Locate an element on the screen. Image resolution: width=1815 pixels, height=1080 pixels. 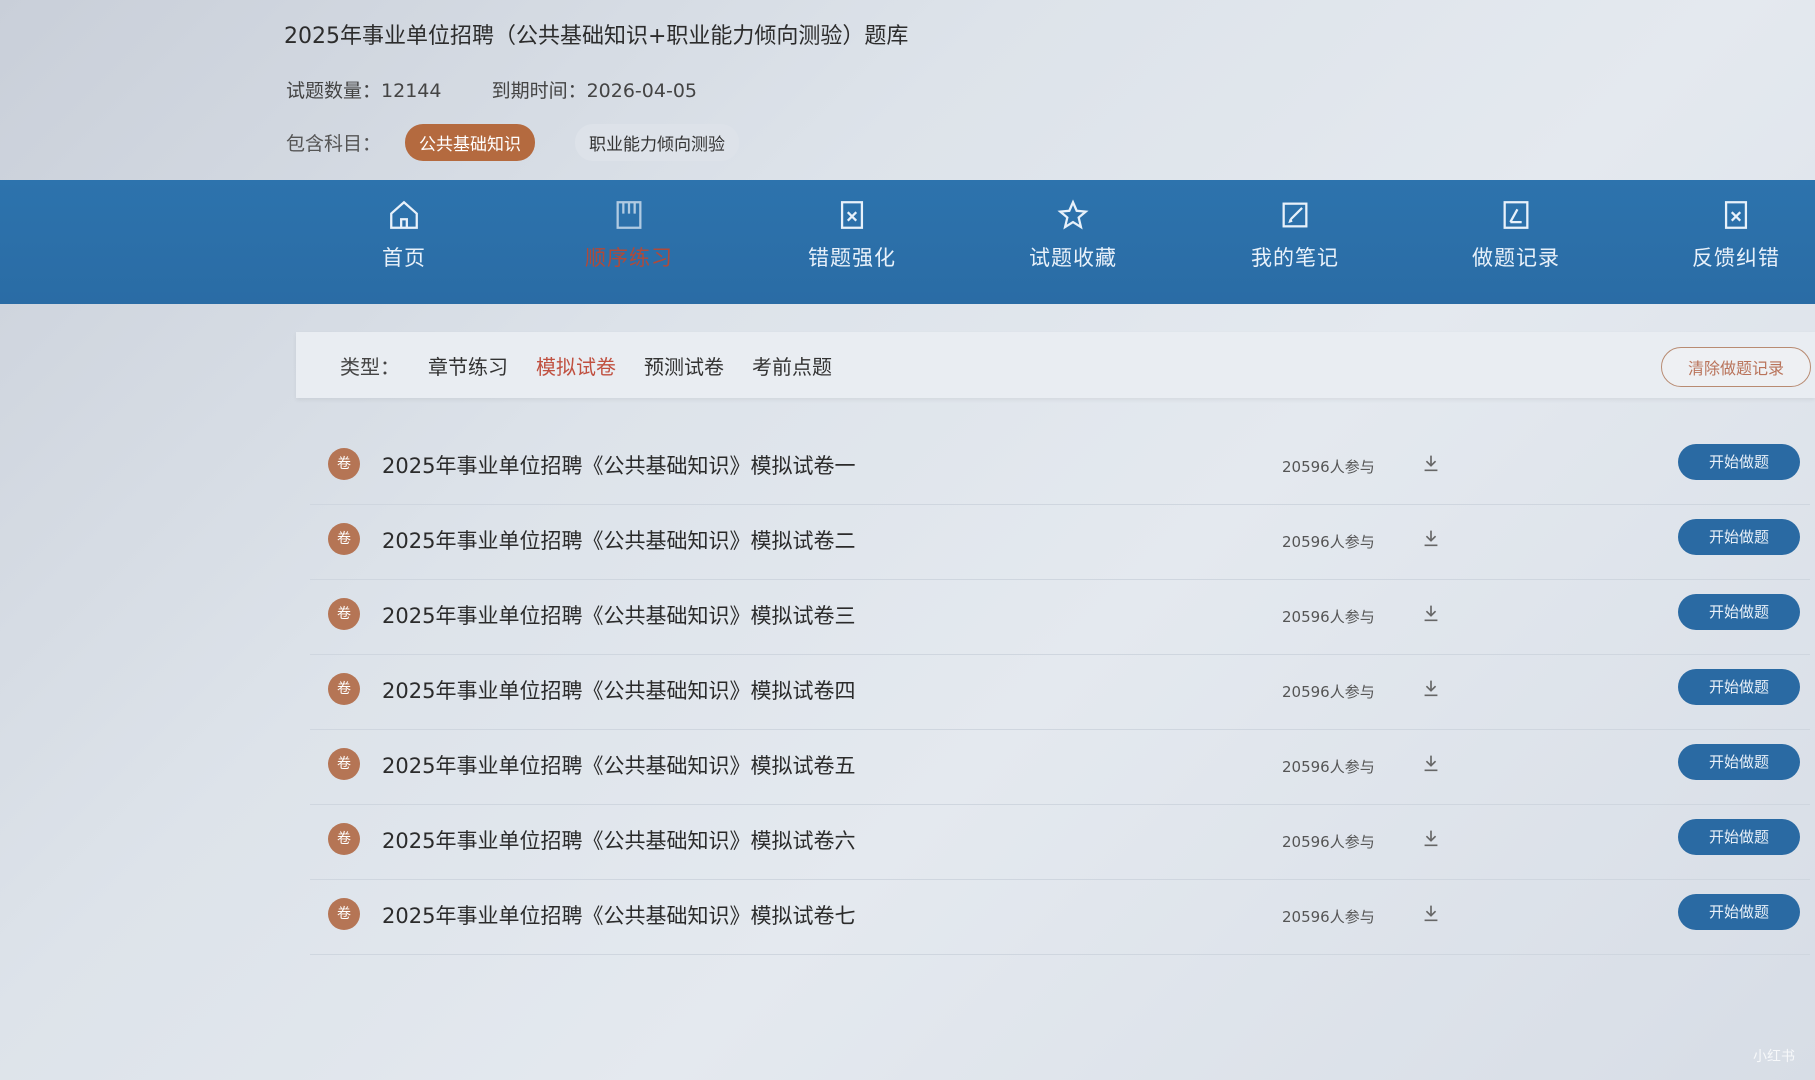
nav-label: 我的笔记 is located at coordinates (1295, 258).